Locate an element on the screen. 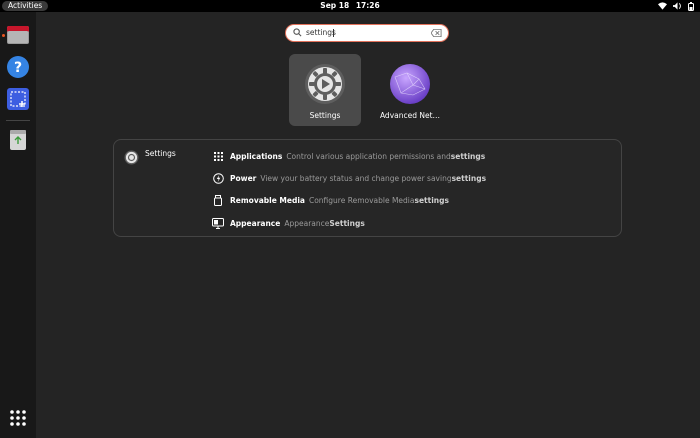 This screenshot has height=438, width=700. wifi-icon is located at coordinates (662, 6).